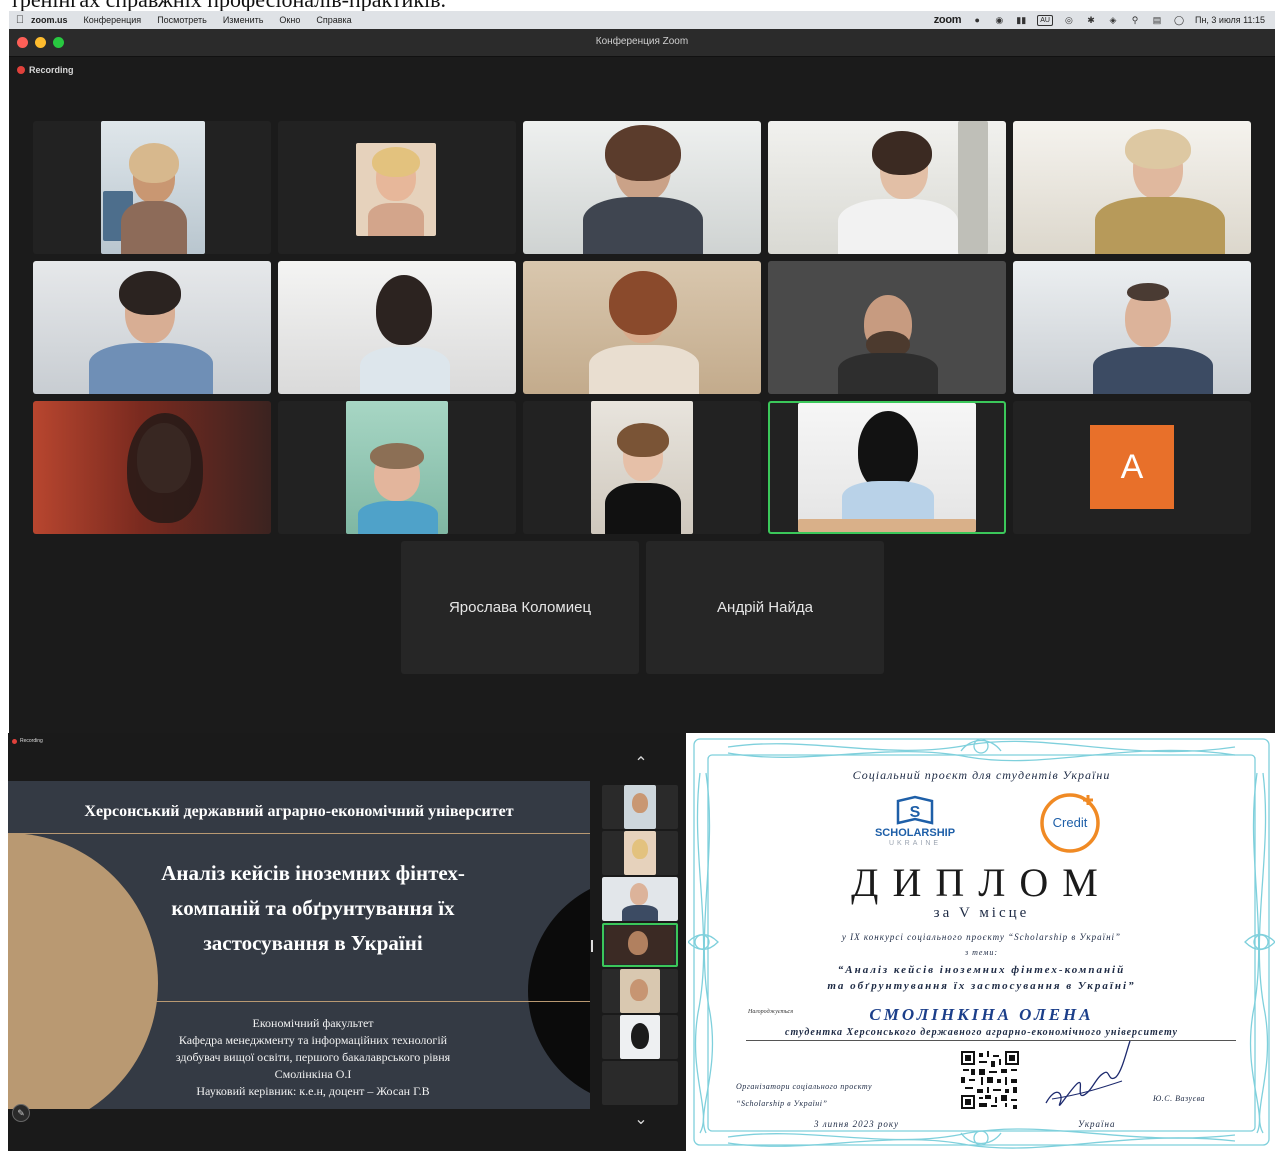  What do you see at coordinates (1091, 20) in the screenshot?
I see `bluetooth-icon: ✱` at bounding box center [1091, 20].